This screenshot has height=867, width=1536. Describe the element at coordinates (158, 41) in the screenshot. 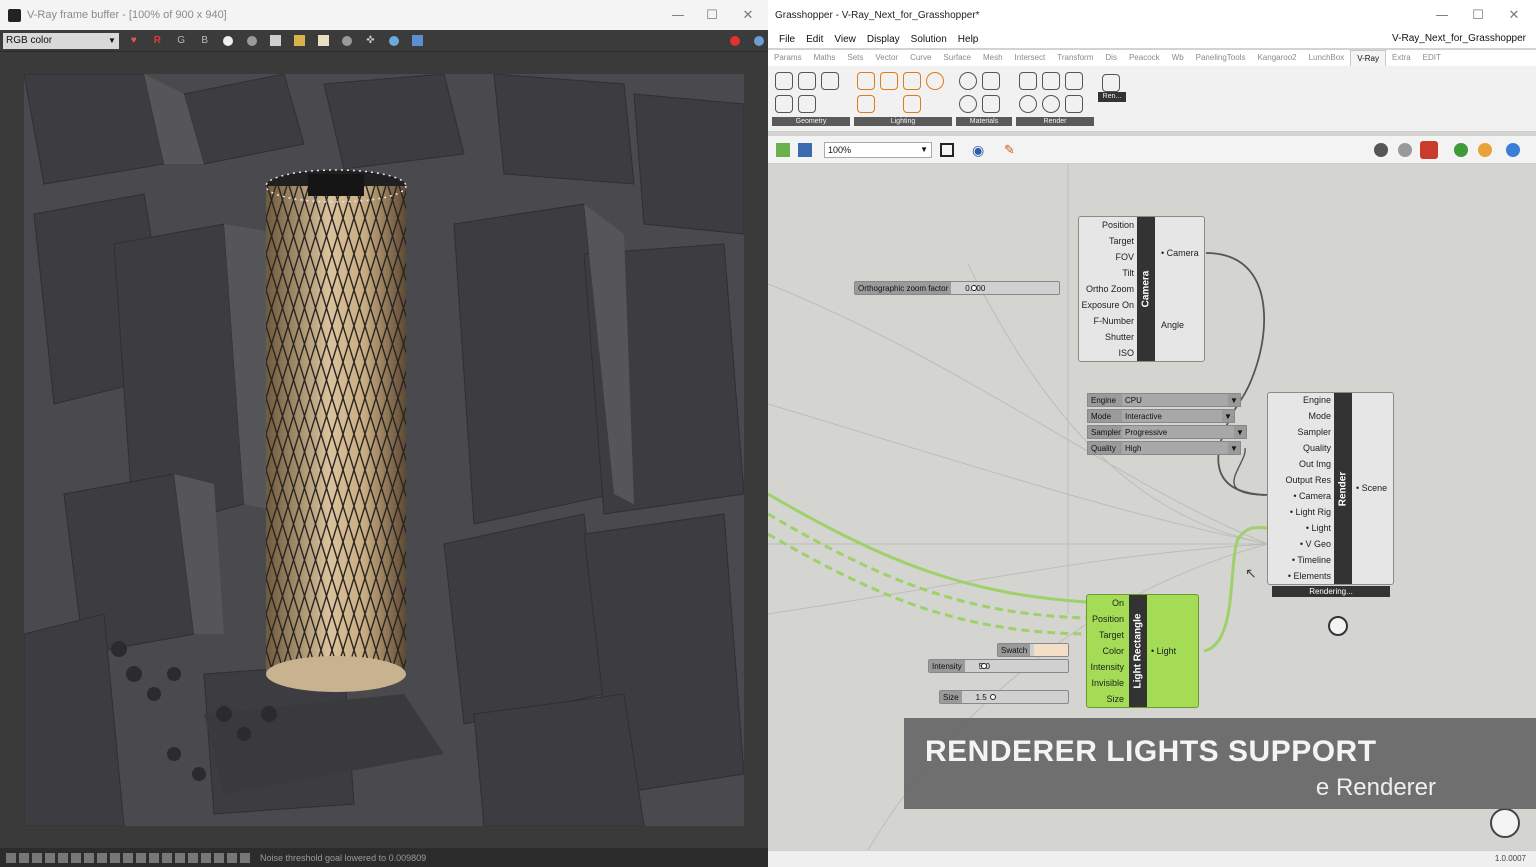

I see `red-channel-button: R` at that location.